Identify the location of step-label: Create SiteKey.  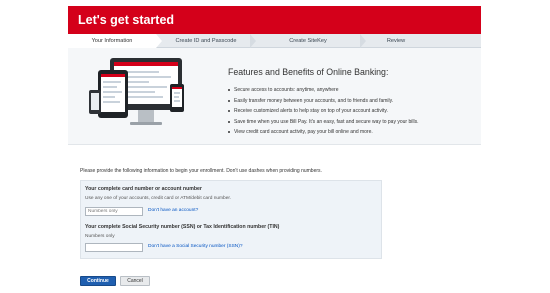
(308, 41).